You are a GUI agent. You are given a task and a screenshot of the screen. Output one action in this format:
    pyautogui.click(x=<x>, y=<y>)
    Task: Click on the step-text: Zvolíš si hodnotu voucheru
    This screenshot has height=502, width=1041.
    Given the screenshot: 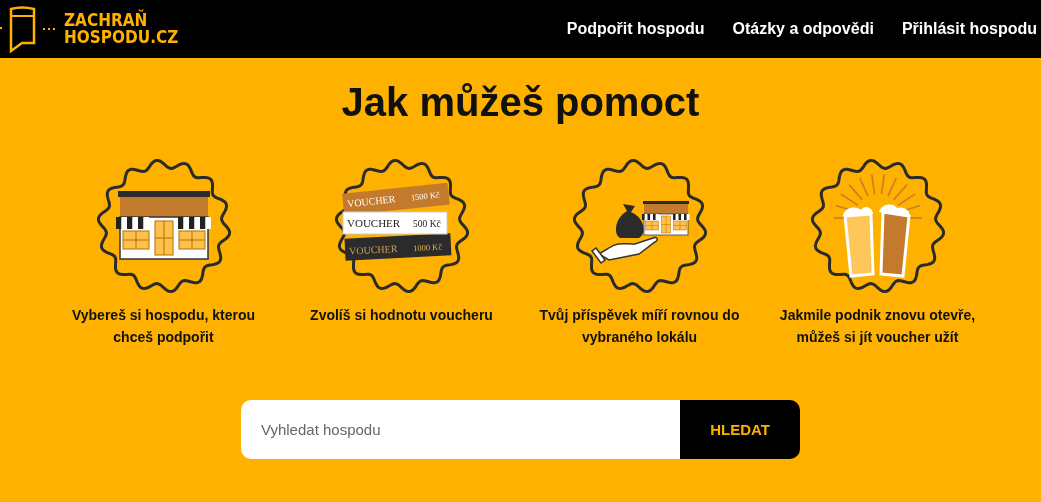 What is the action you would take?
    pyautogui.click(x=401, y=315)
    